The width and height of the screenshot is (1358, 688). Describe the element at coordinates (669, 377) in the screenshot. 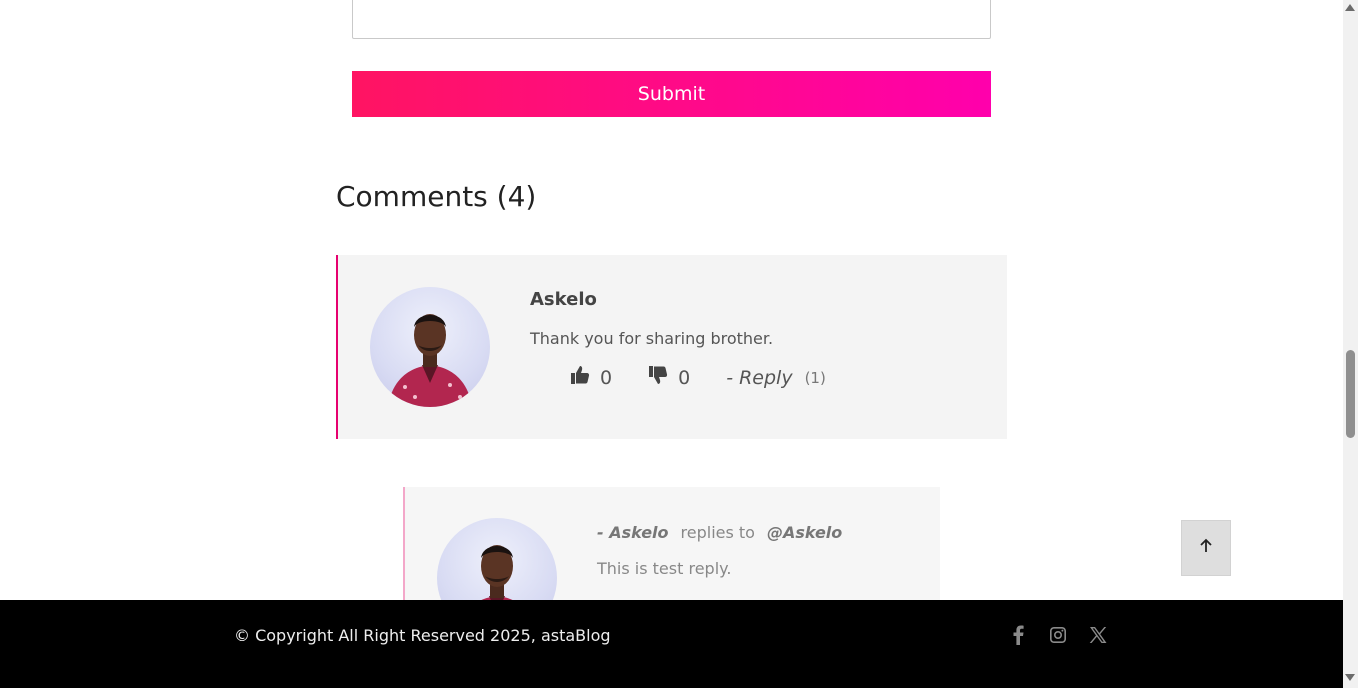

I see `dislike-button: 0` at that location.